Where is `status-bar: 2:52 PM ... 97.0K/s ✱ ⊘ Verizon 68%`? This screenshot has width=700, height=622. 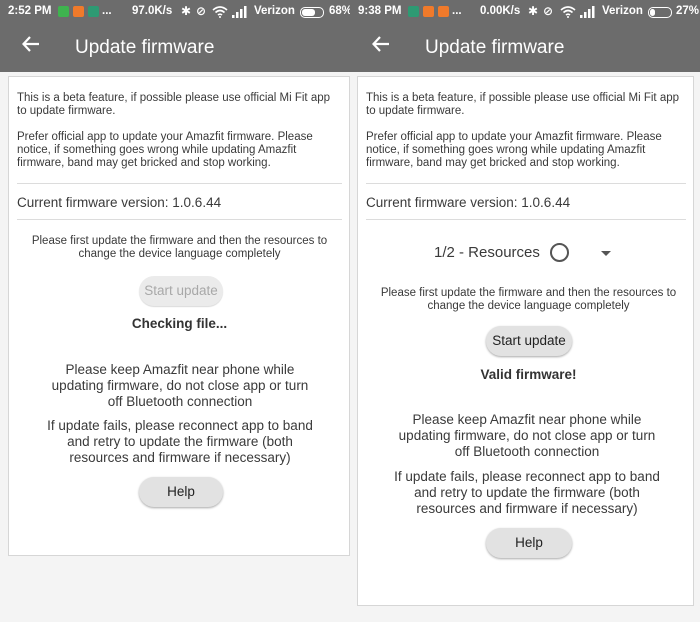
status-bar: 2:52 PM ... 97.0K/s ✱ ⊘ Verizon 68% is located at coordinates (175, 12).